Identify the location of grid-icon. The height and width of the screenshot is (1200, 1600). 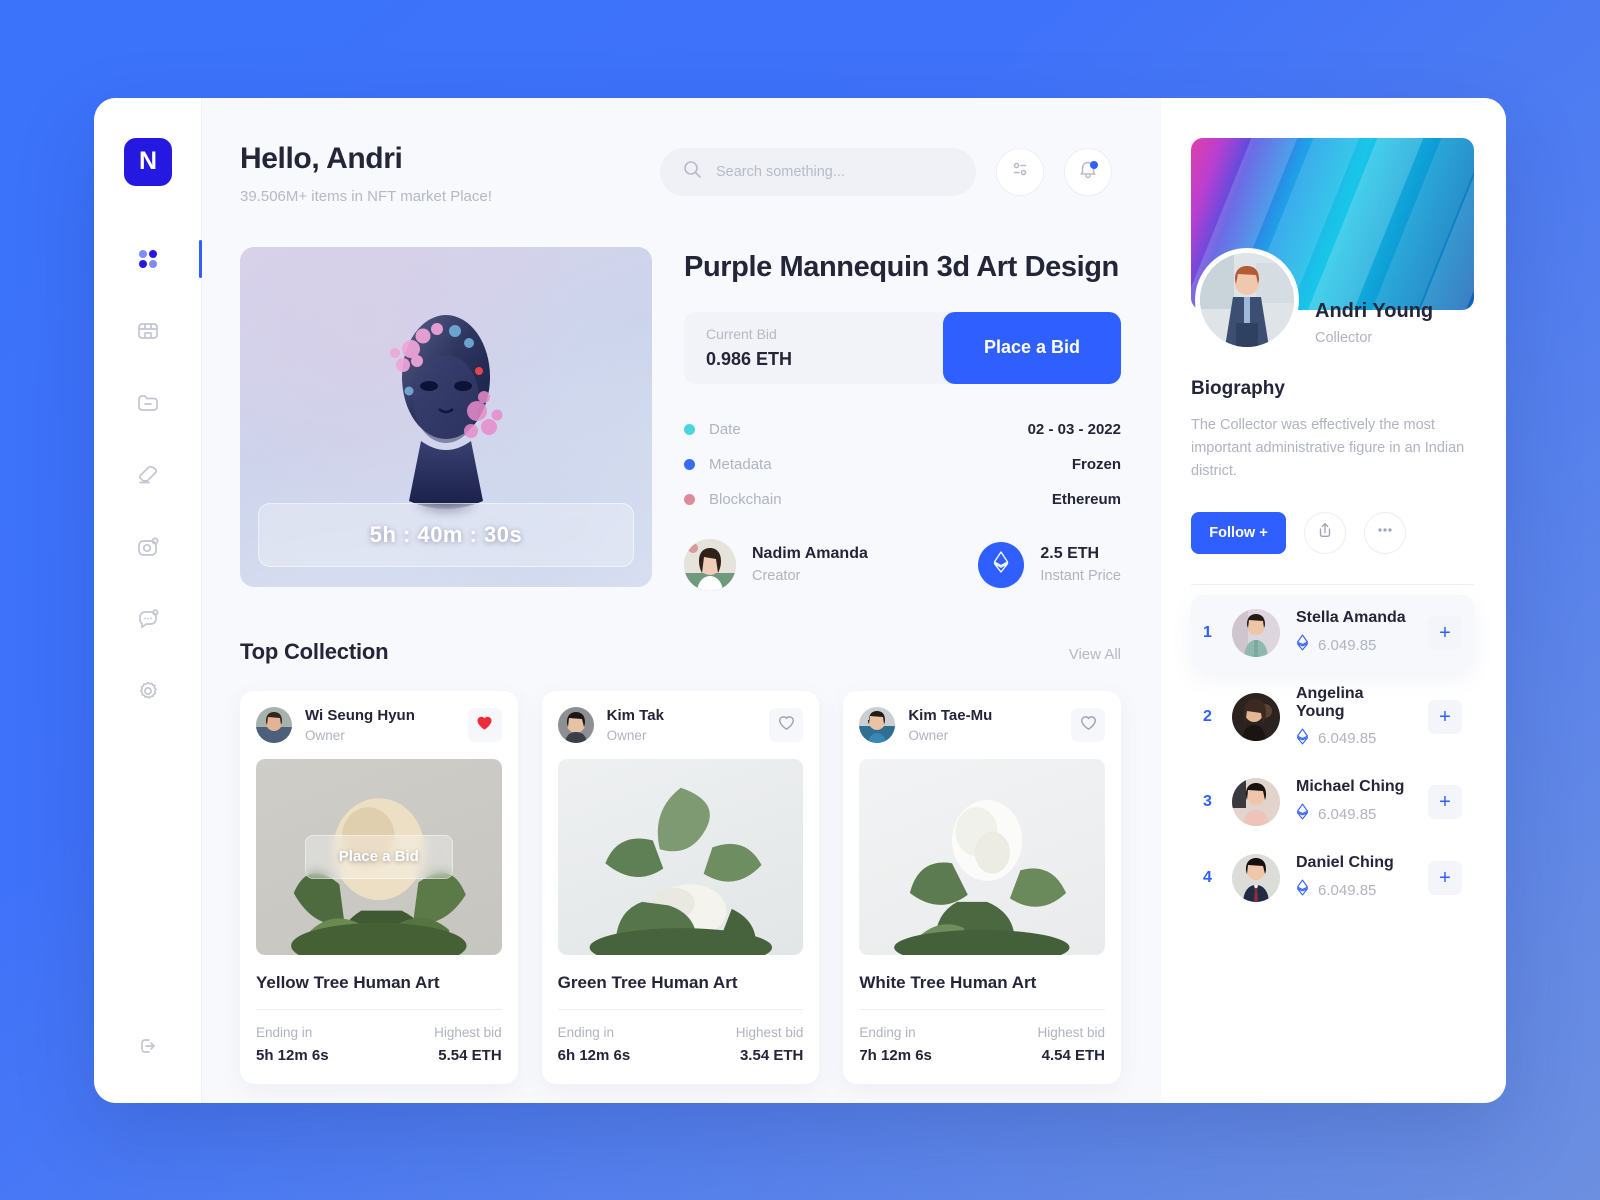
(148, 259).